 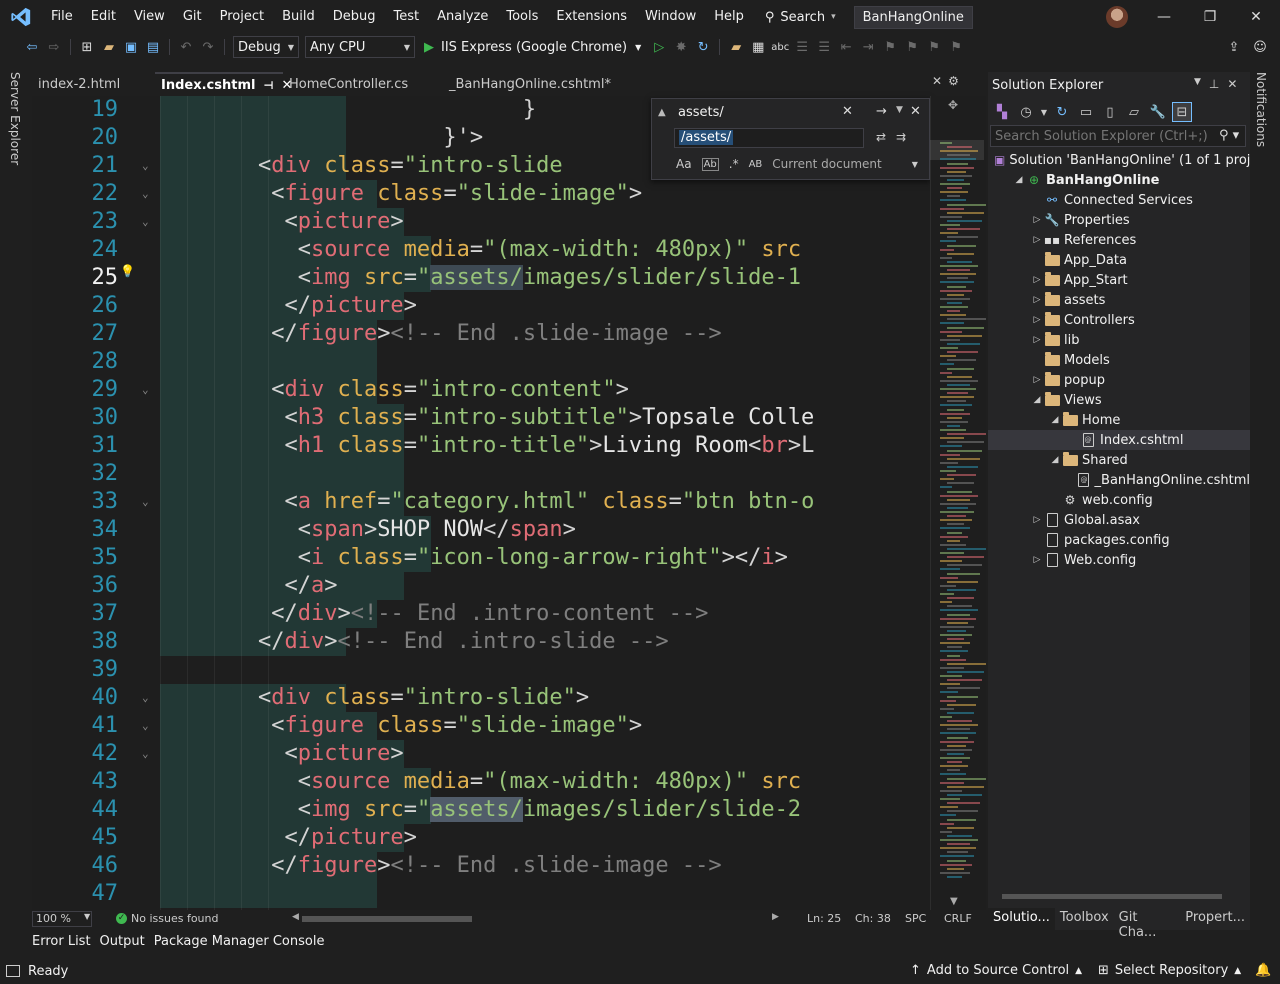 I want to click on comment-icon: ☰, so click(x=802, y=47).